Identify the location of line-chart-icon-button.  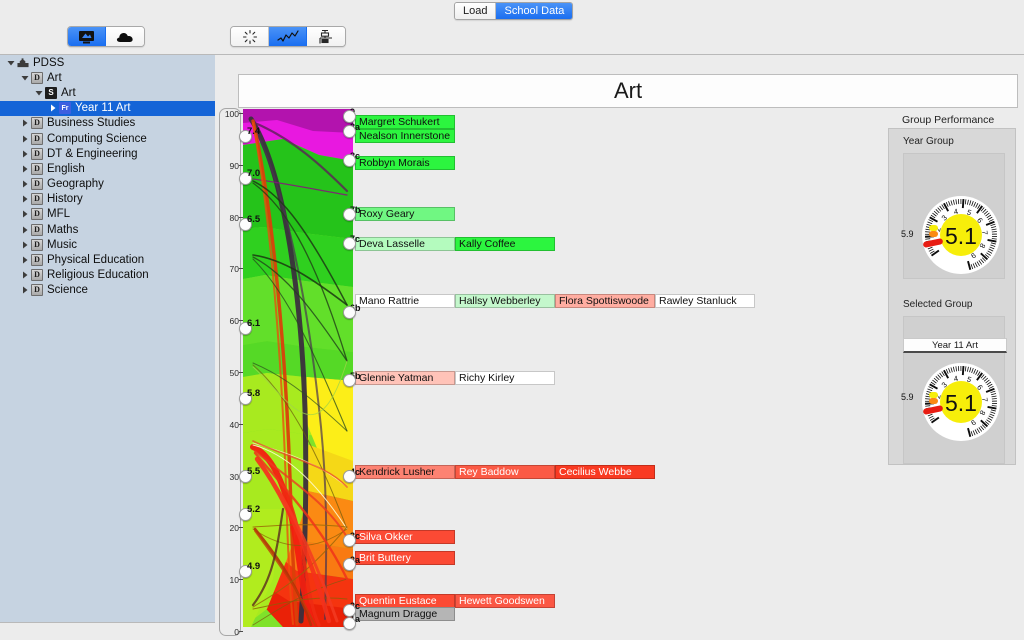
(288, 36).